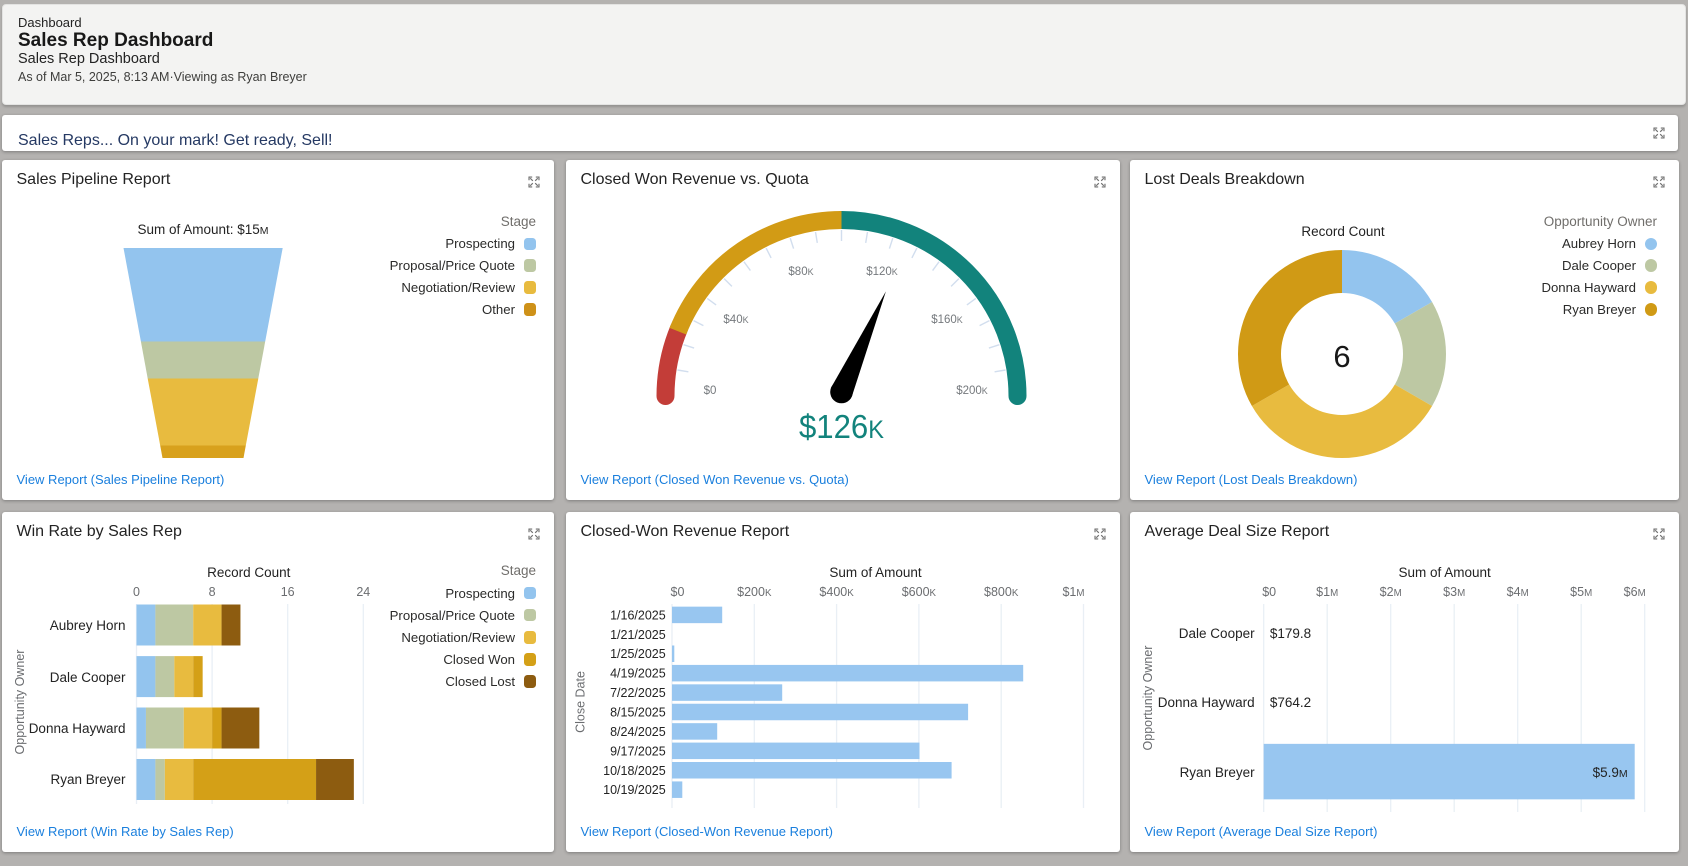 This screenshot has height=866, width=1688. Describe the element at coordinates (841, 426) in the screenshot. I see `svg-text: $126K` at that location.